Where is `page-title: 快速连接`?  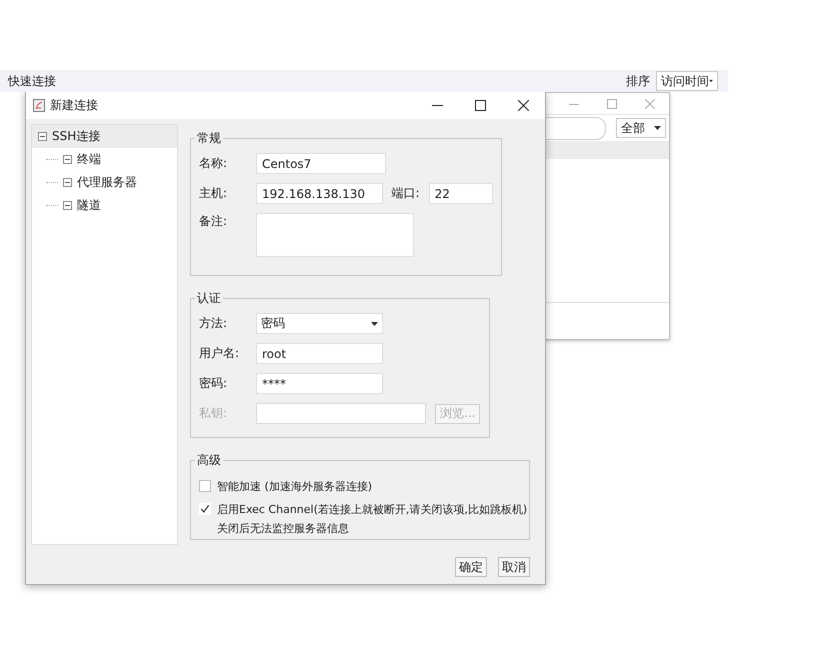
page-title: 快速连接 is located at coordinates (32, 81).